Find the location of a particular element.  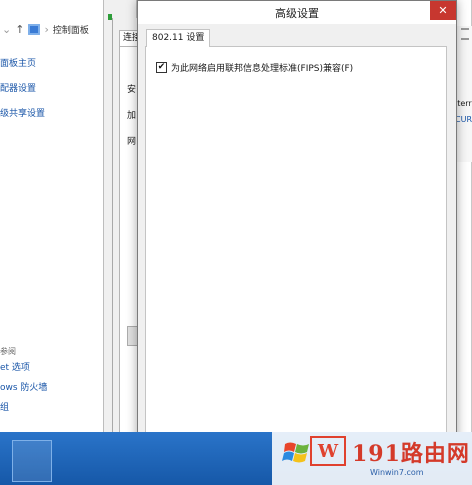

fips-checkbox-label: 为此网络启用联邦信息处理标准(FIPS)兼容(F) is located at coordinates (262, 67).